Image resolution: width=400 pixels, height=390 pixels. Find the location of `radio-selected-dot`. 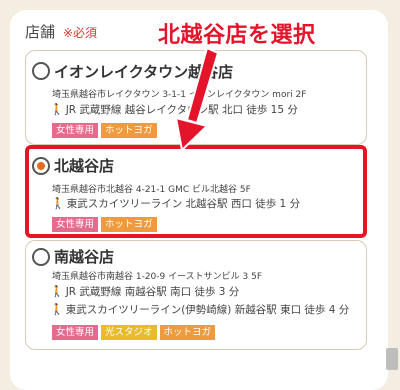

radio-selected-dot is located at coordinates (41, 166).